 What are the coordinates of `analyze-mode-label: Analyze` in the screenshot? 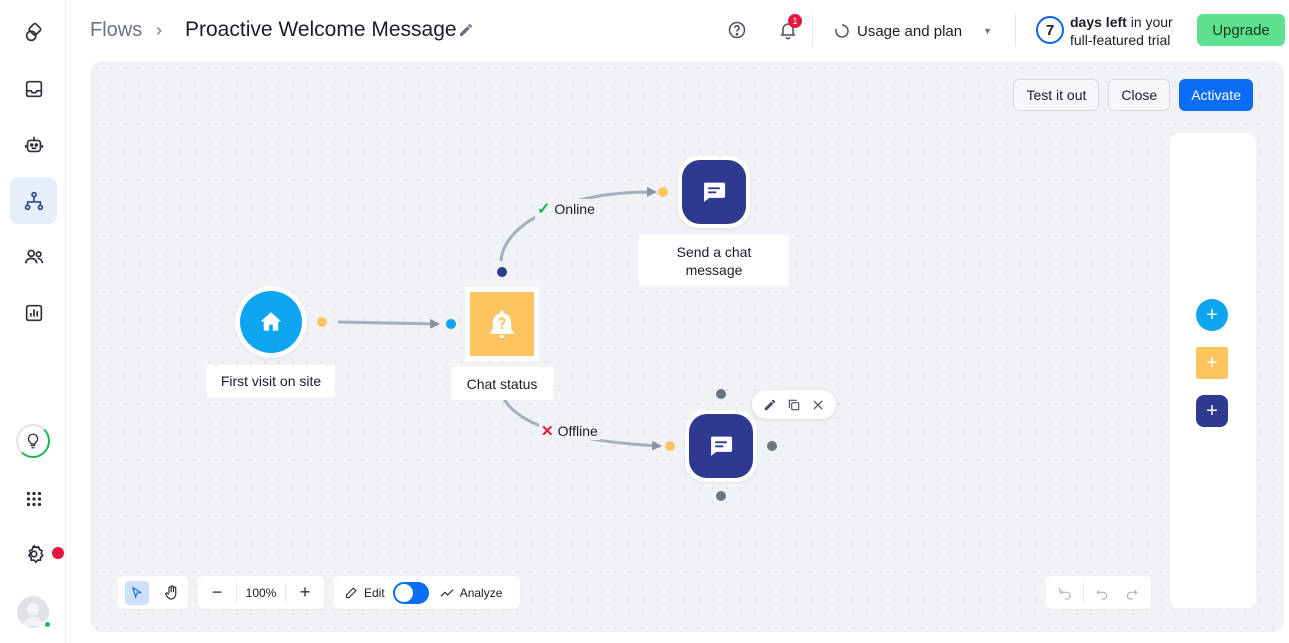 It's located at (471, 592).